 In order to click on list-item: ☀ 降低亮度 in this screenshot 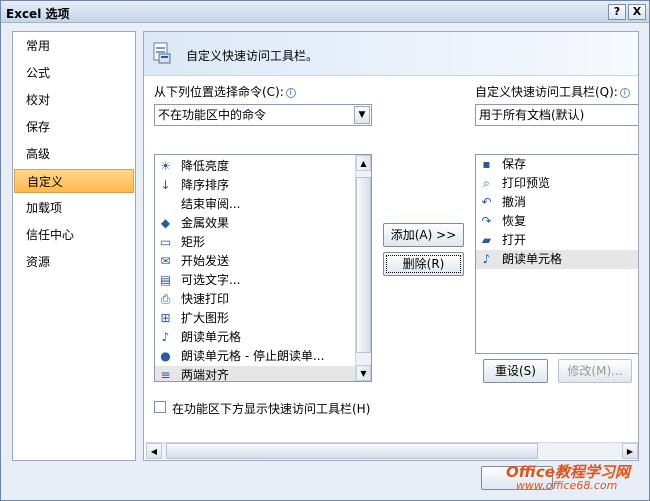, I will do `click(255, 166)`.